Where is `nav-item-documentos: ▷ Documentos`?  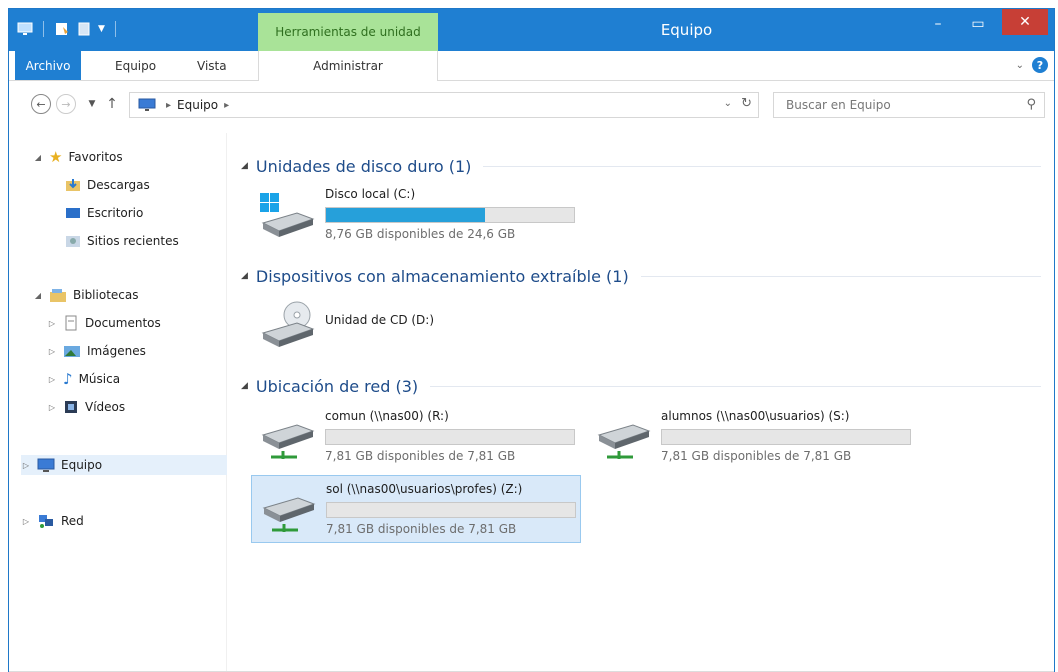 nav-item-documentos: ▷ Documentos is located at coordinates (104, 323).